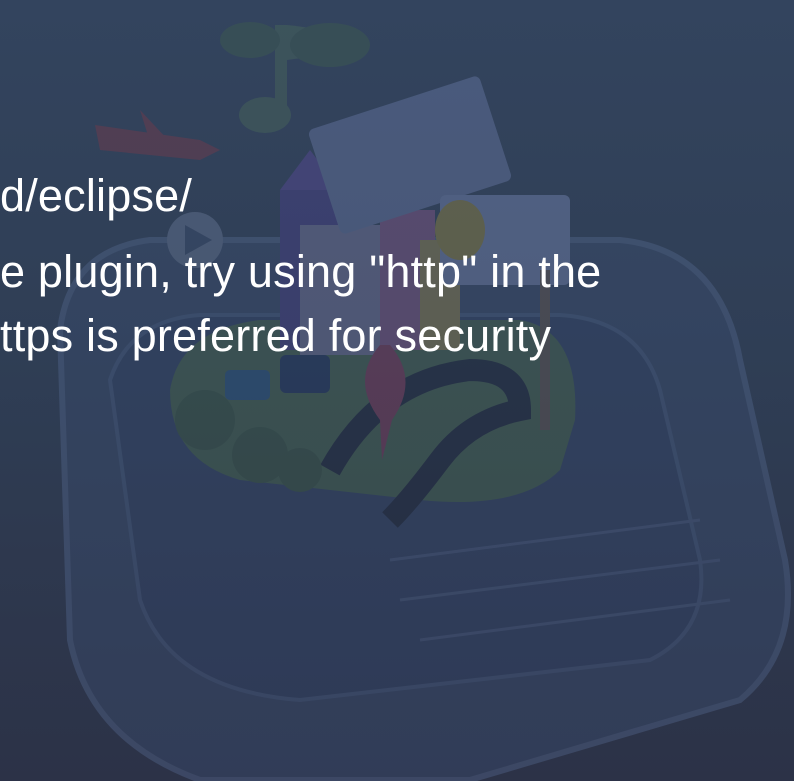 Image resolution: width=794 pixels, height=781 pixels. Describe the element at coordinates (301, 271) in the screenshot. I see `slide-text-line: e plugin, try using "http" in the` at that location.